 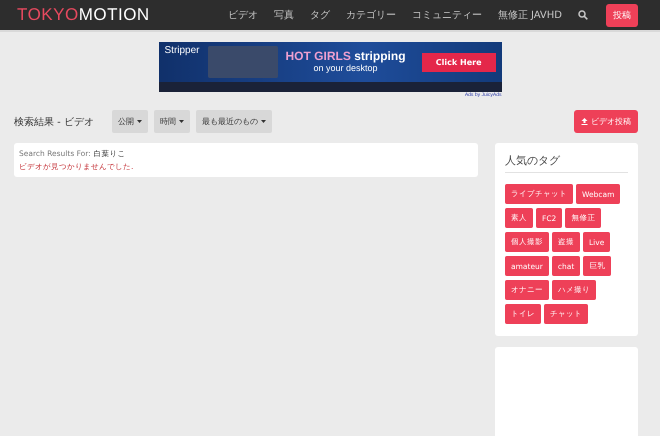 I want to click on ad-subline: on your desktop, so click(x=346, y=69).